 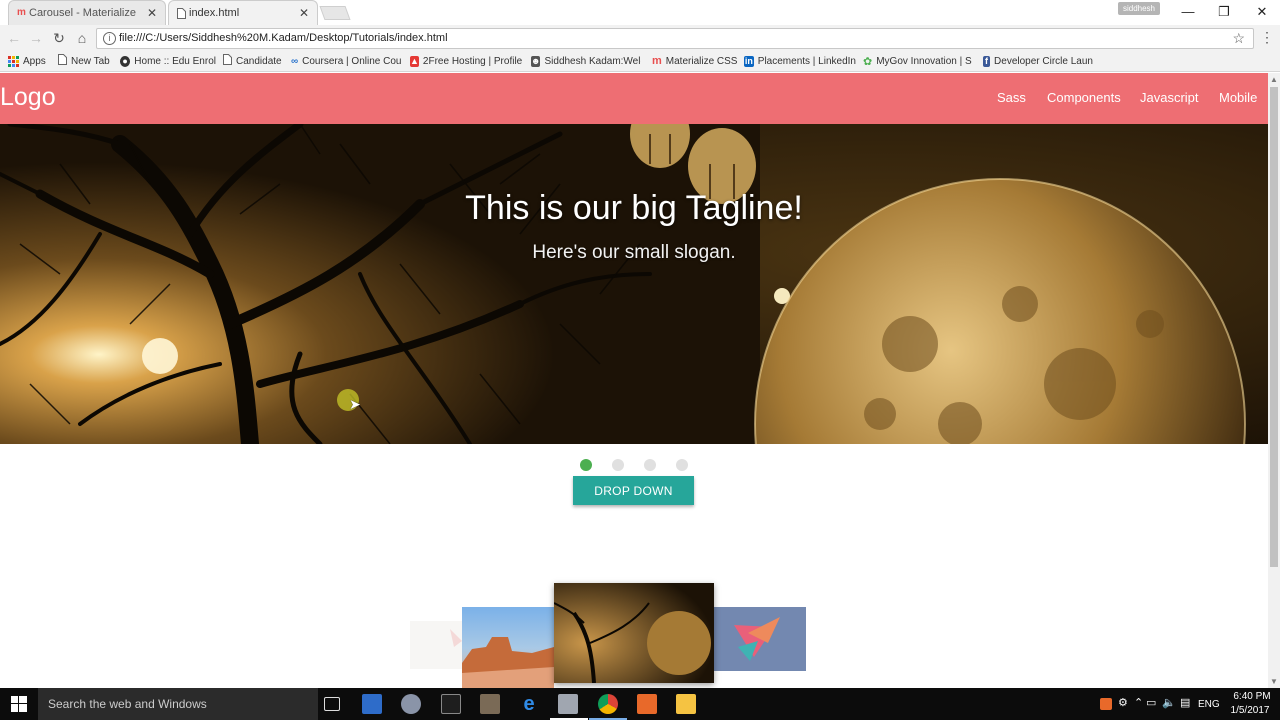 What do you see at coordinates (1274, 681) in the screenshot?
I see `scroll-down-icon: ▼` at bounding box center [1274, 681].